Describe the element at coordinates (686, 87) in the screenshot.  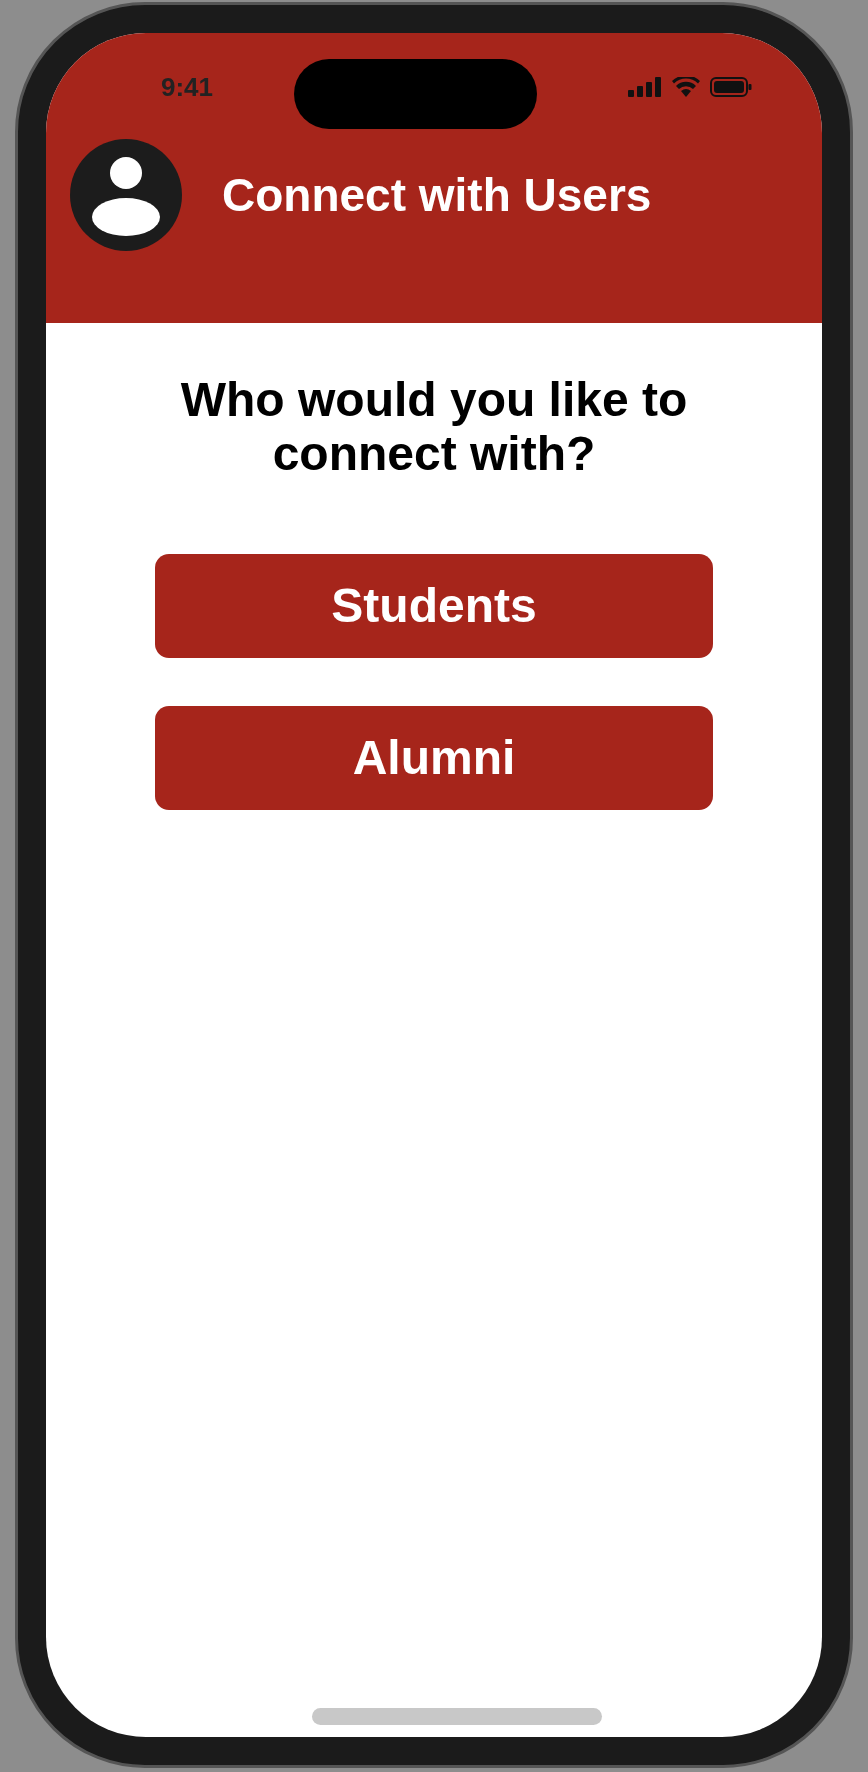
I see `wifi-icon` at that location.